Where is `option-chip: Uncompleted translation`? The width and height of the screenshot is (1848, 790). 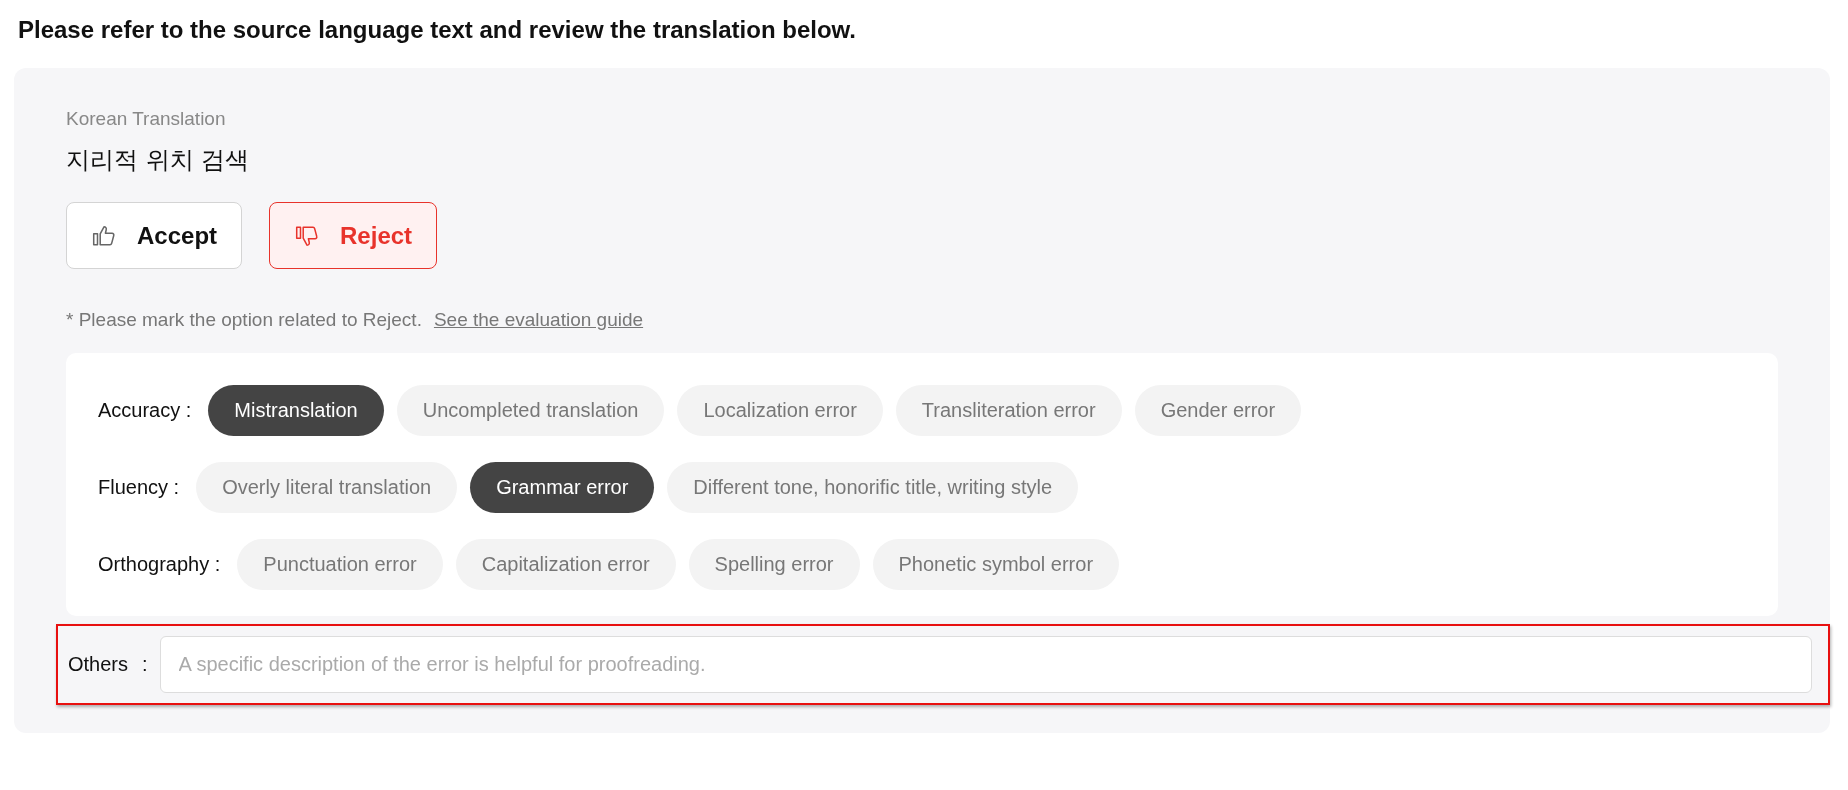 option-chip: Uncompleted translation is located at coordinates (530, 410).